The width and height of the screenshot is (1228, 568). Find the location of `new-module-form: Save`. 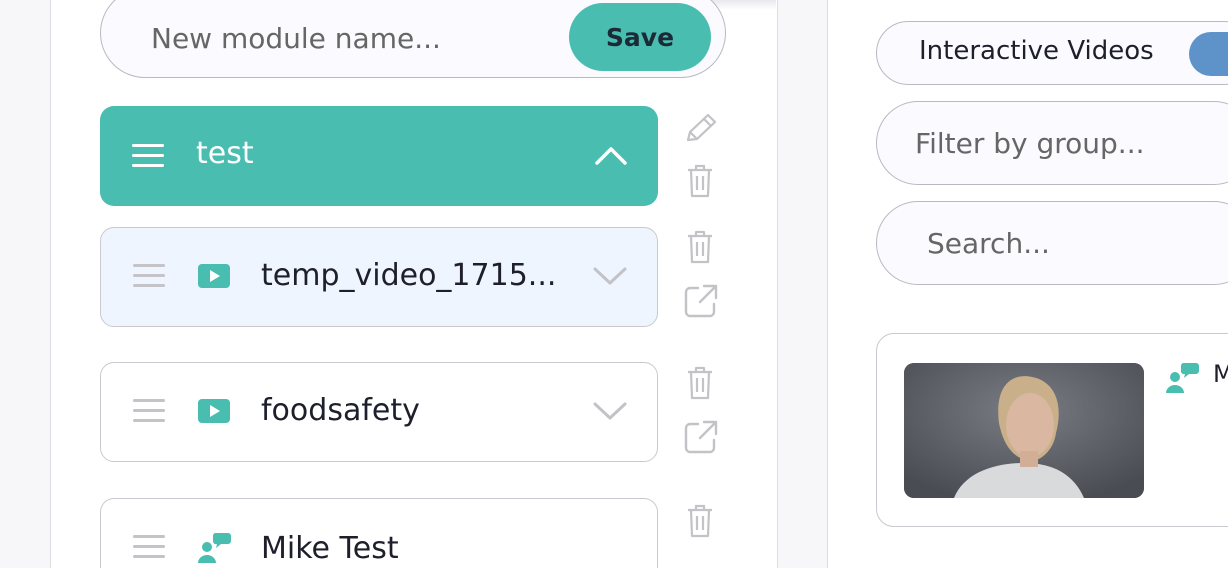

new-module-form: Save is located at coordinates (413, 39).